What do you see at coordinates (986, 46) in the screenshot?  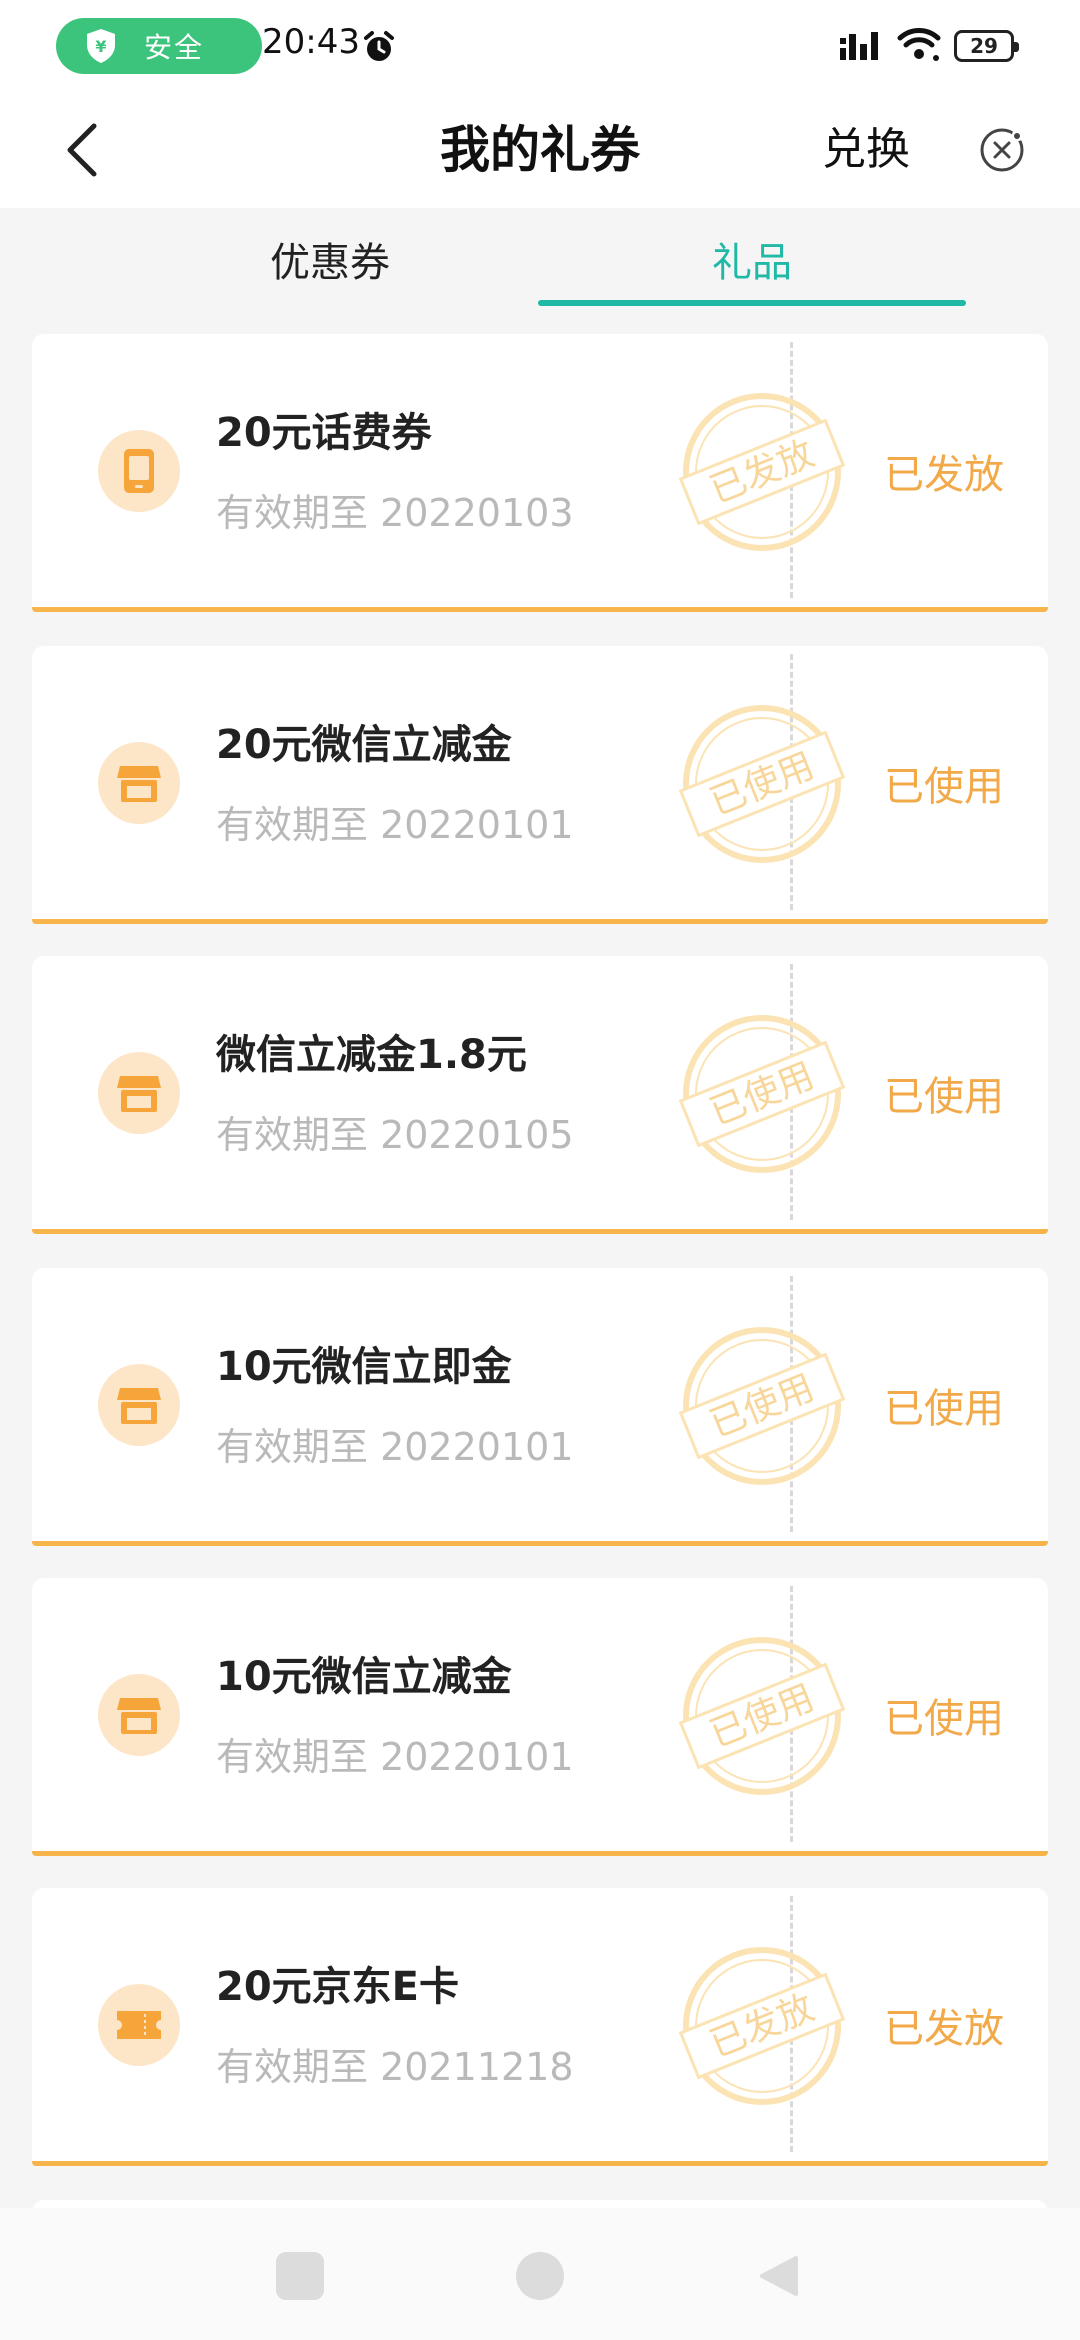 I see `battery-indicator: 29` at bounding box center [986, 46].